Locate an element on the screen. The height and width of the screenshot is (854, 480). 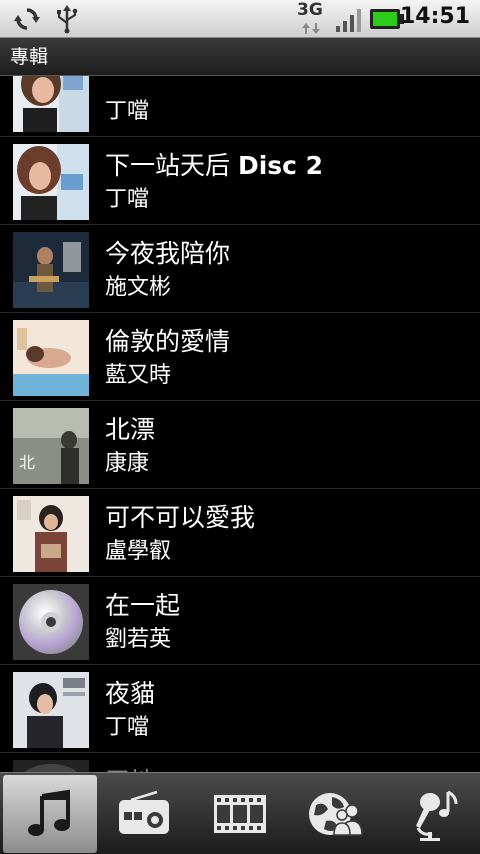
list-item: 丁噹 is located at coordinates (240, 106).